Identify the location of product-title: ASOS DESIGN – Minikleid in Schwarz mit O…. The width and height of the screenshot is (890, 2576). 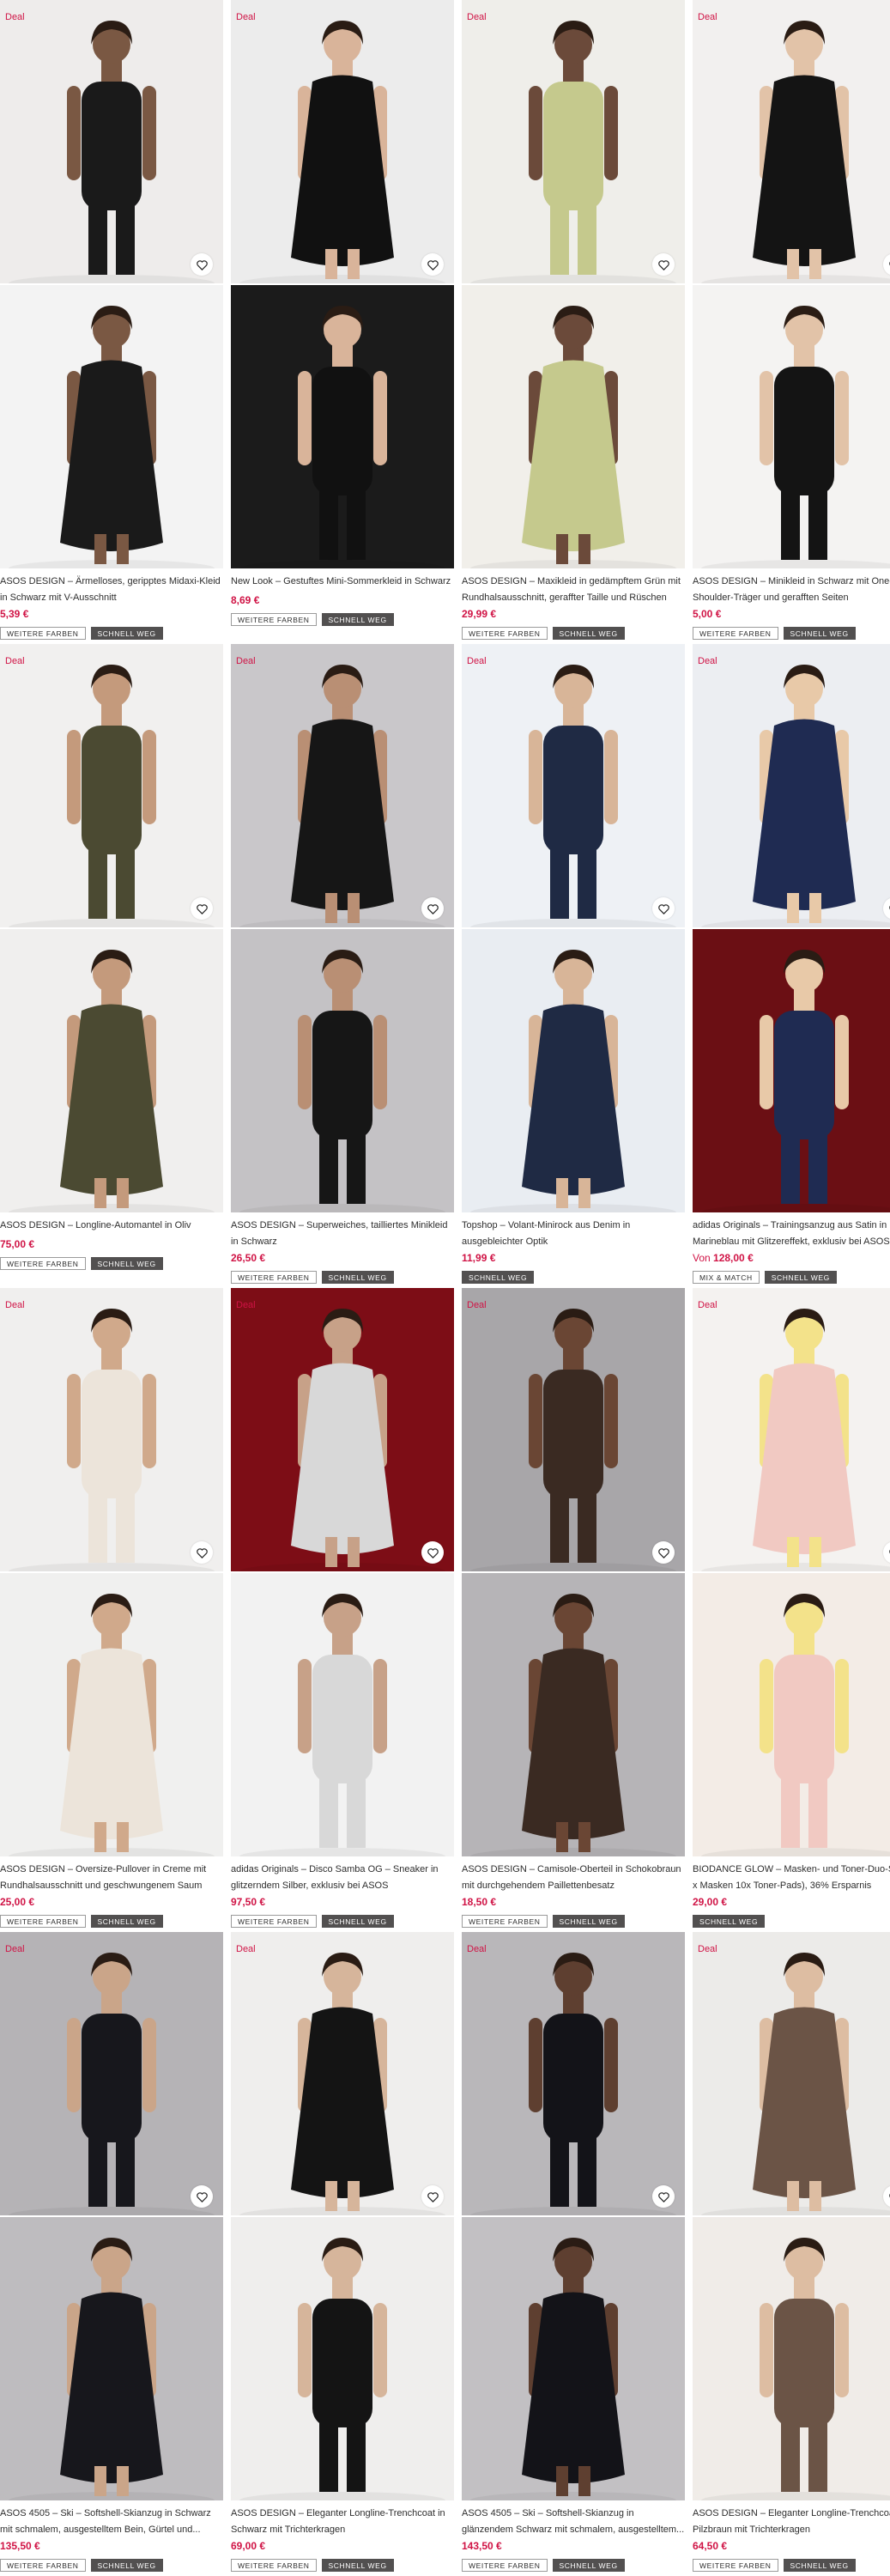
(791, 590).